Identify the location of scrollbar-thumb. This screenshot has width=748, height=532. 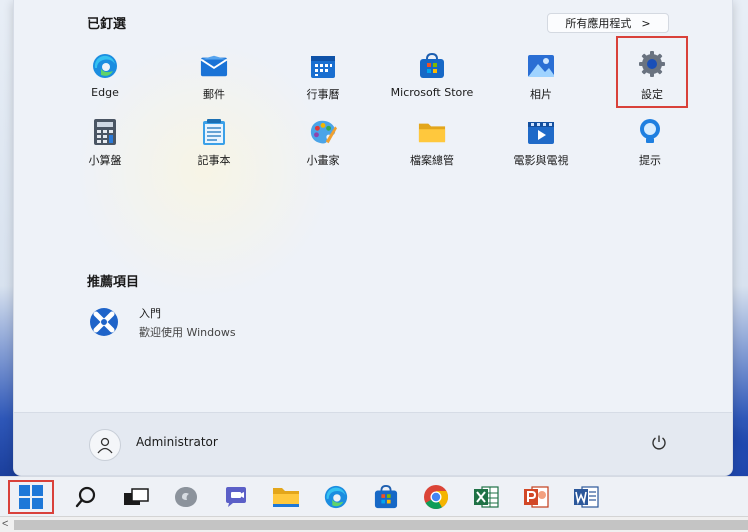
(381, 525).